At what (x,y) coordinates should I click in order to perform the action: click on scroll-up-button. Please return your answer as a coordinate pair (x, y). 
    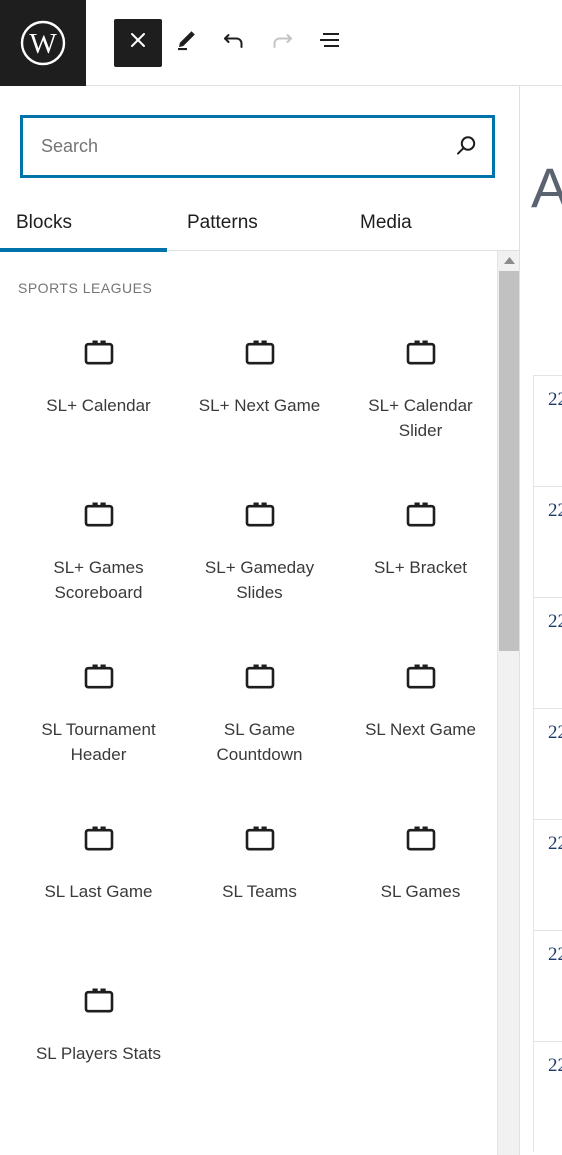
    Looking at the image, I should click on (508, 261).